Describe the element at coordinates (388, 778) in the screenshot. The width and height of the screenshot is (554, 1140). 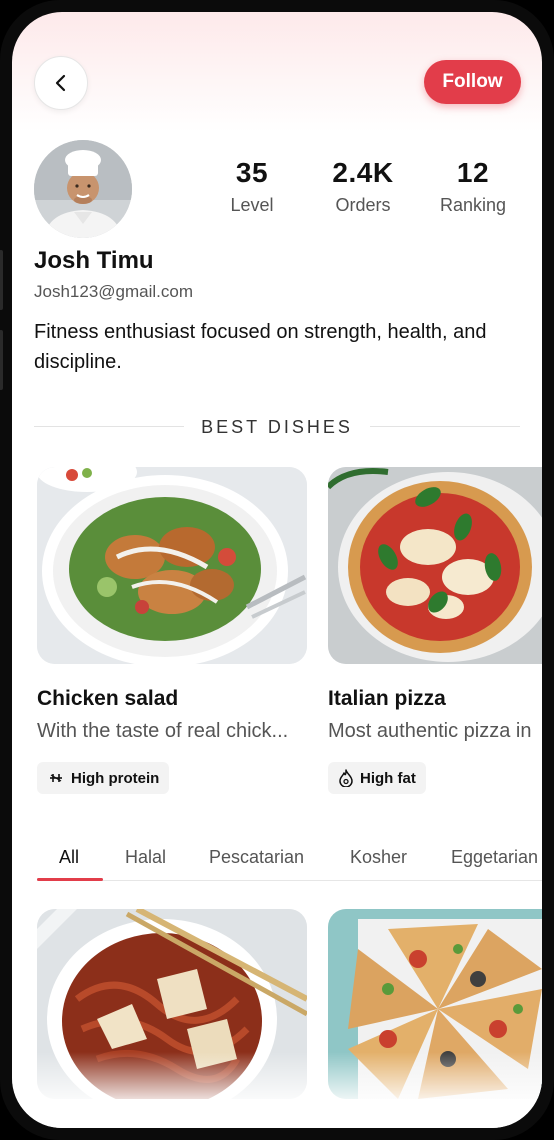
I see `dish-tag-label: High fat` at that location.